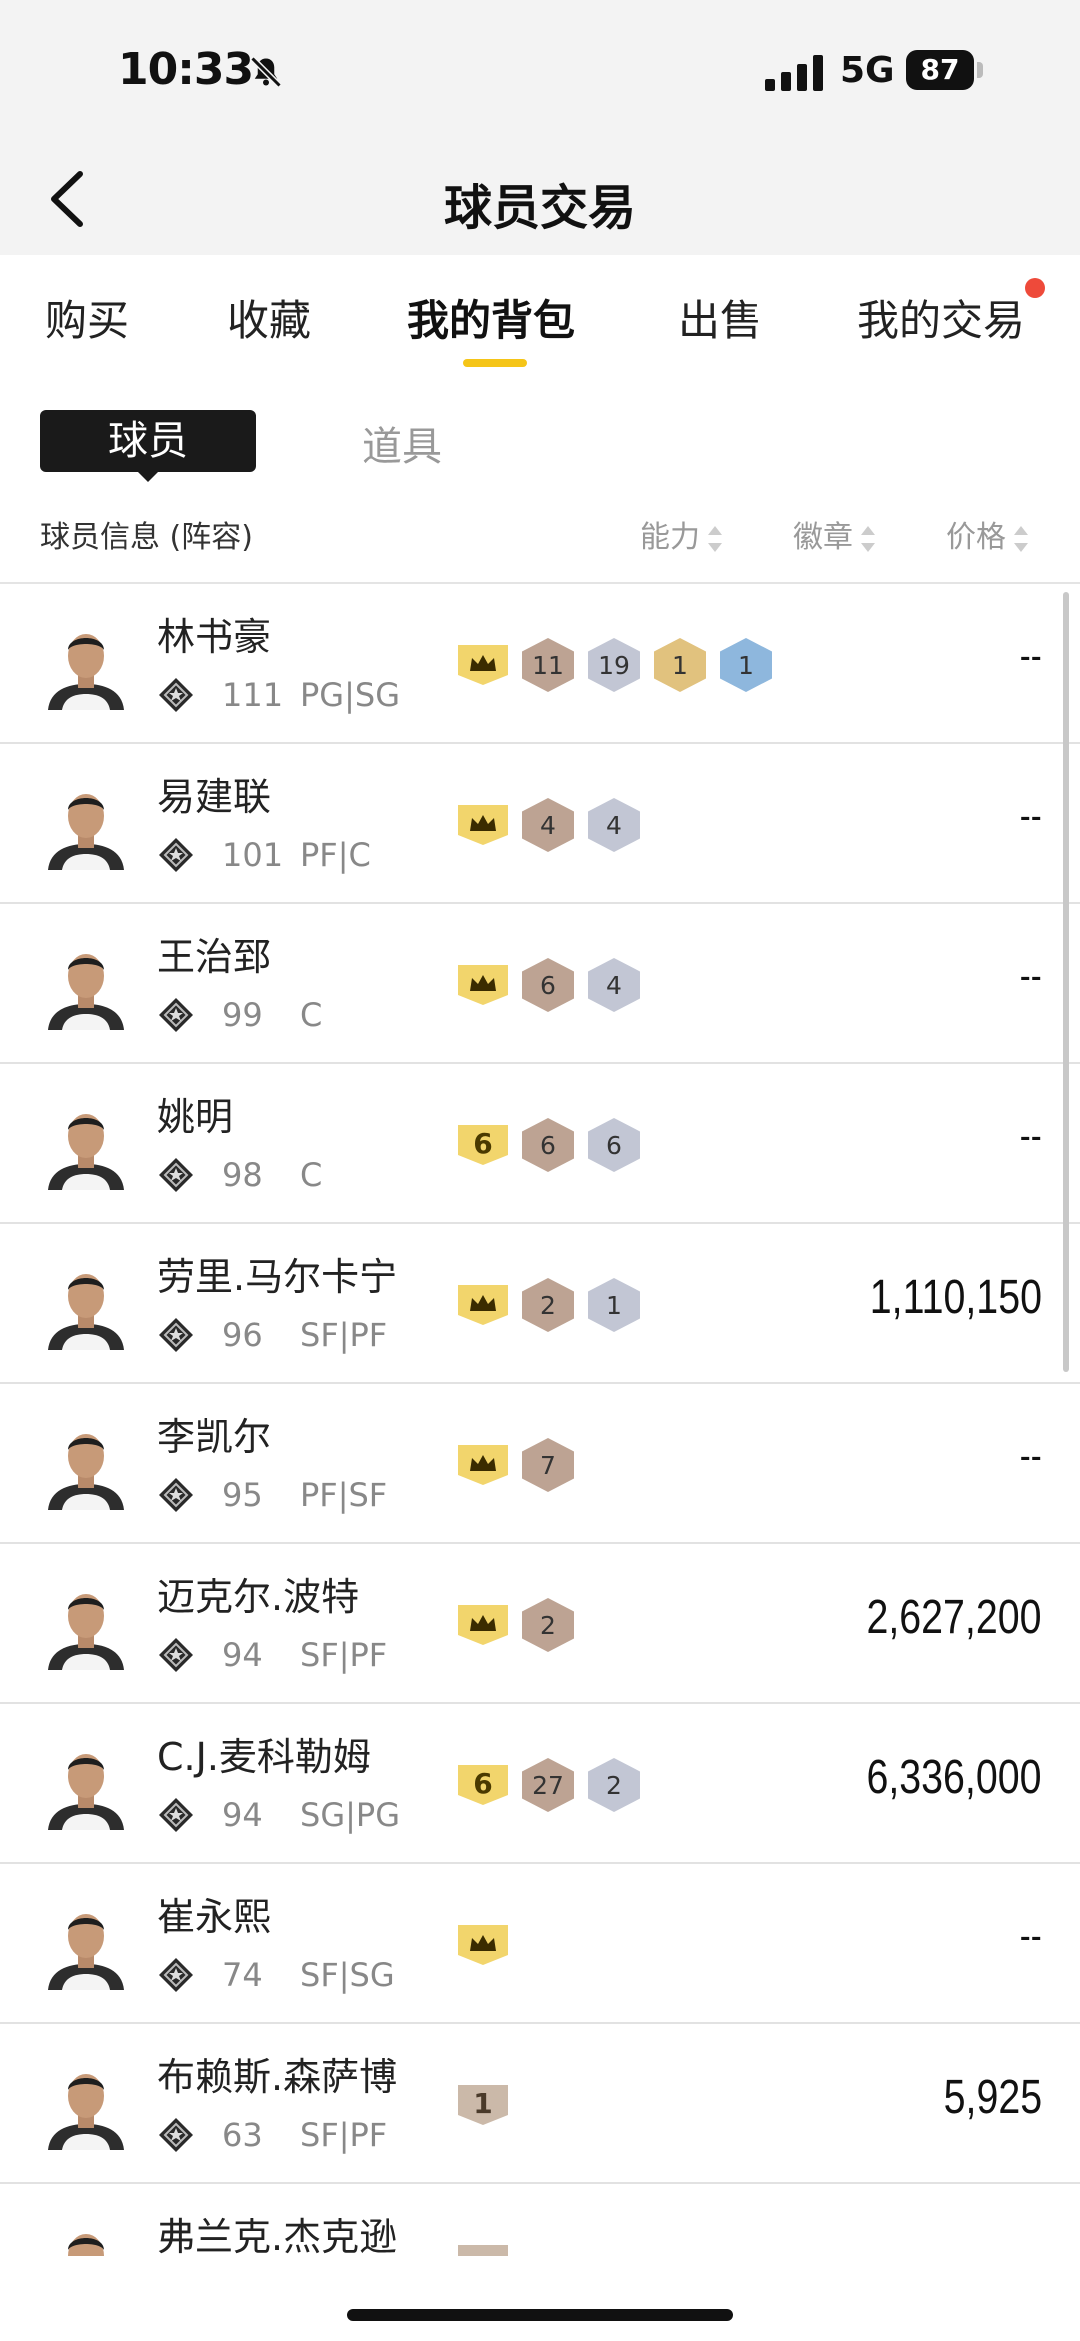 The width and height of the screenshot is (1080, 2341). Describe the element at coordinates (350, 1815) in the screenshot. I see `player-position: SG|PG` at that location.